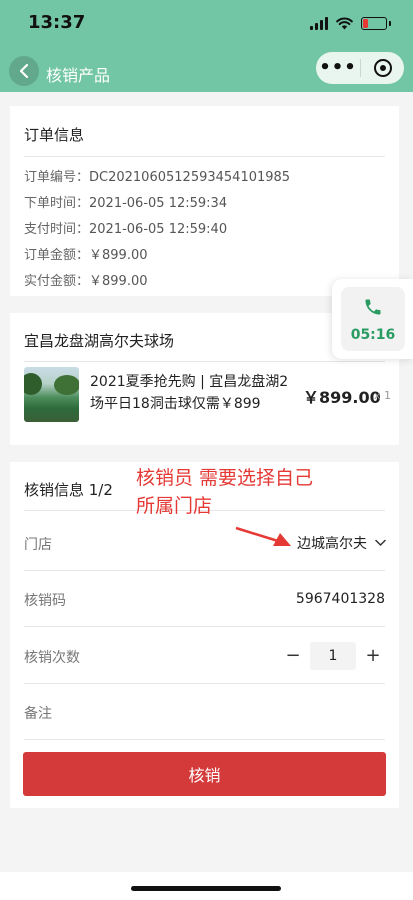 The height and width of the screenshot is (900, 413). Describe the element at coordinates (344, 22) in the screenshot. I see `wifi-icon` at that location.